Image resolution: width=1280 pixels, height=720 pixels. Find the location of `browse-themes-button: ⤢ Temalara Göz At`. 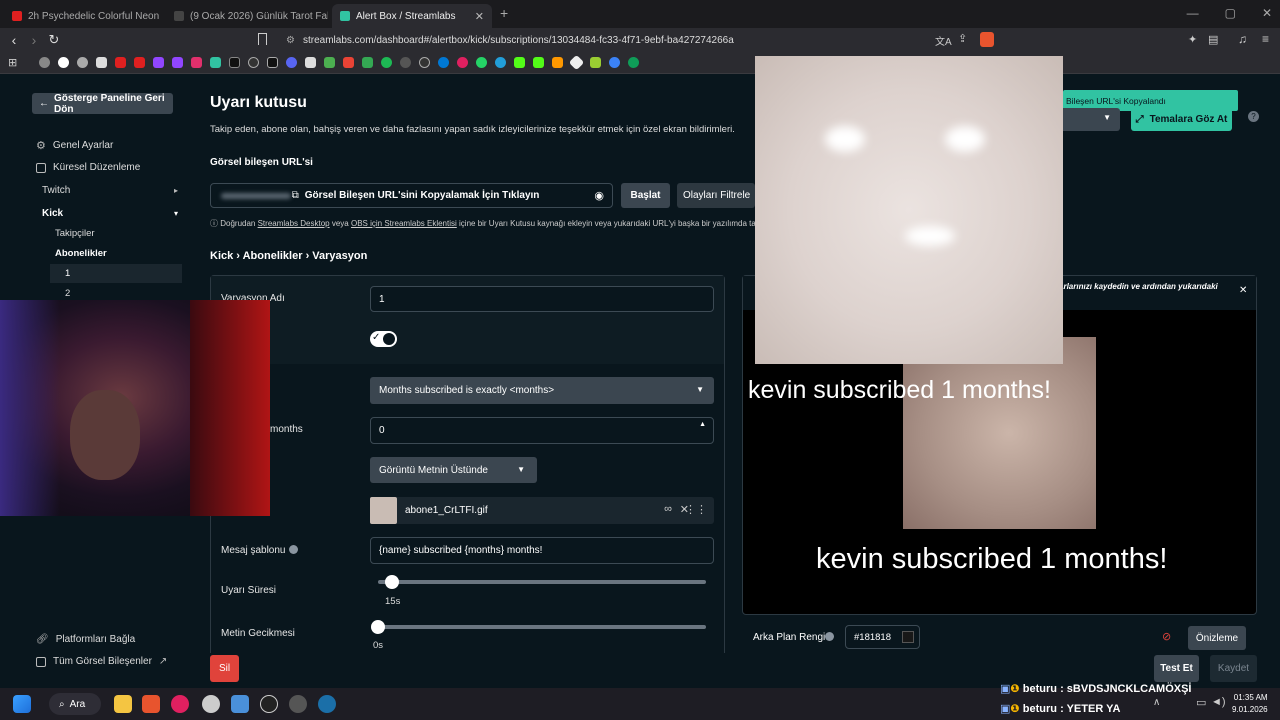

browse-themes-button: ⤢ Temalara Göz At is located at coordinates (1181, 119).